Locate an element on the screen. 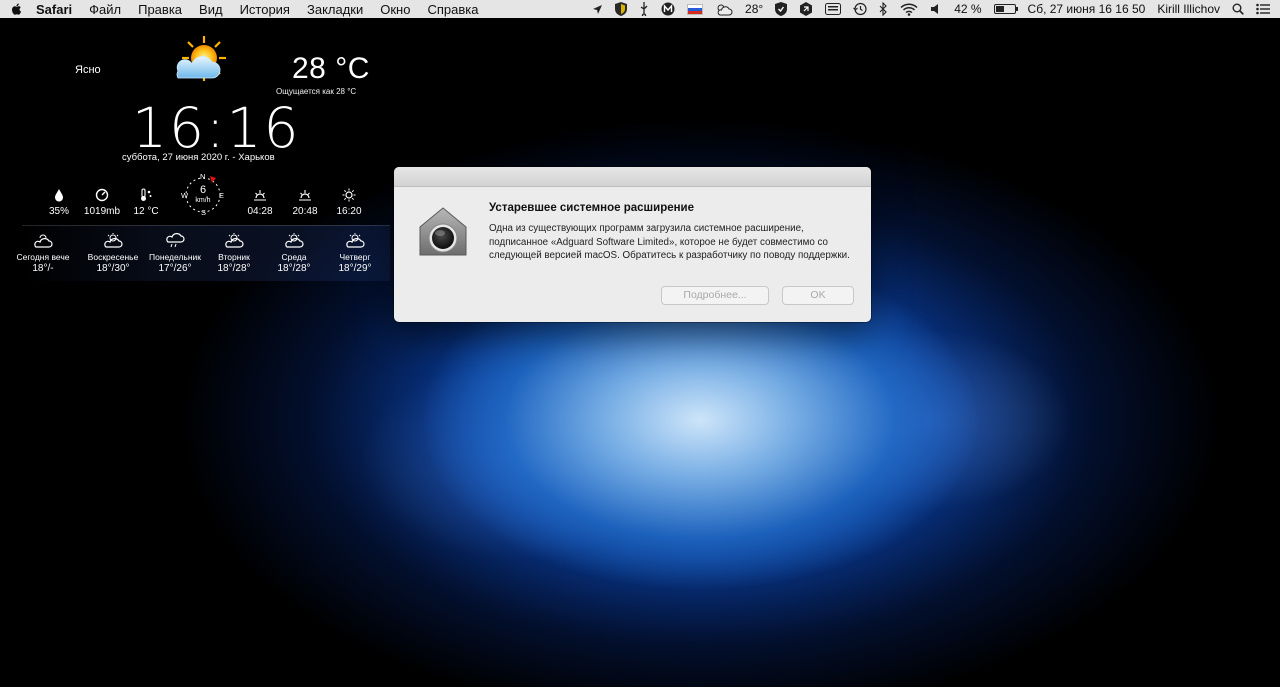  menu-view: Вид is located at coordinates (211, 9).